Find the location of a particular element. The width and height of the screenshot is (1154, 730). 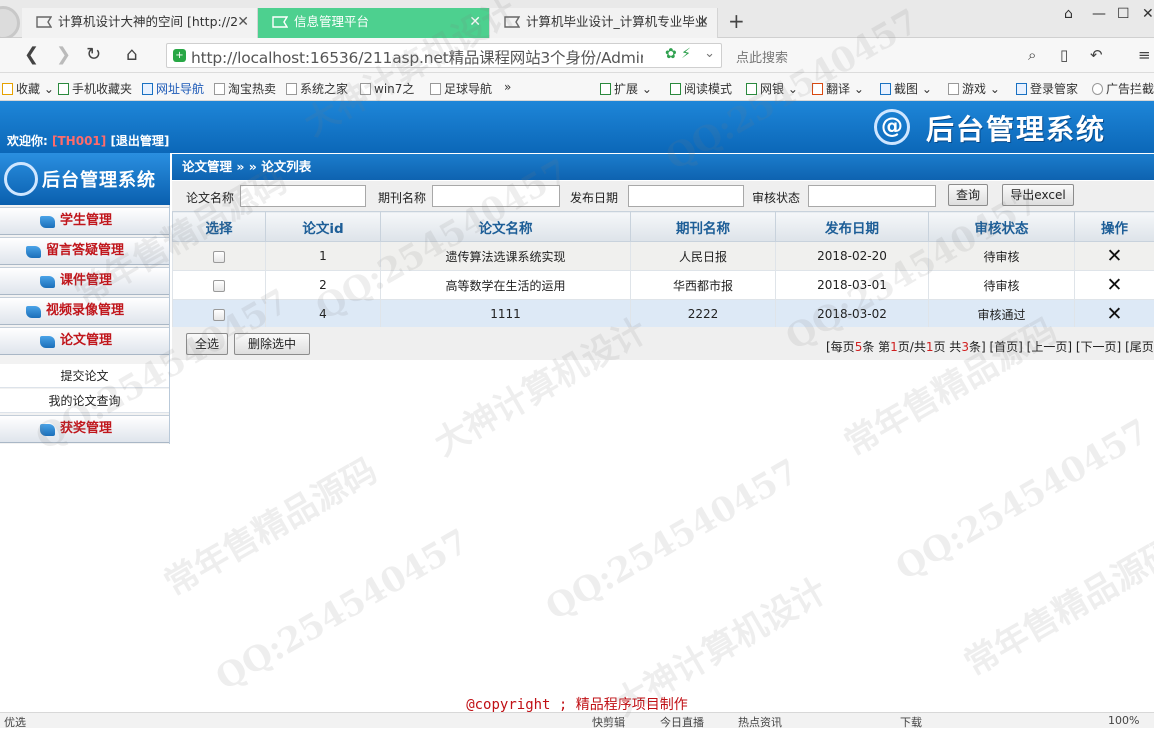

back-icon: ❮ is located at coordinates (31, 54).